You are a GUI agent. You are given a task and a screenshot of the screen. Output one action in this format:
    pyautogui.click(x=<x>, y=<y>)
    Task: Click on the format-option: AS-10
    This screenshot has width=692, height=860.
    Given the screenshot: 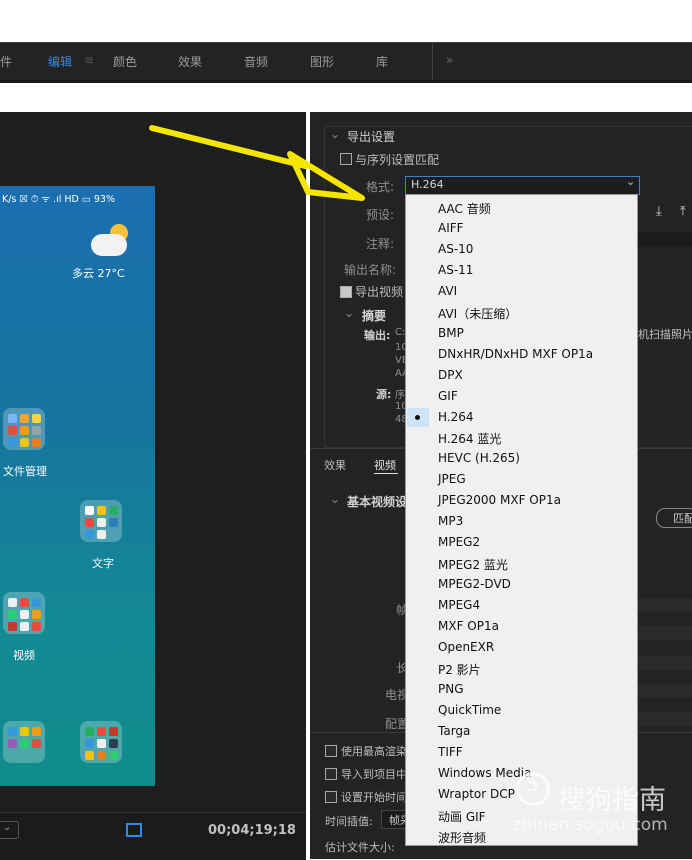 What is the action you would take?
    pyautogui.click(x=521, y=249)
    